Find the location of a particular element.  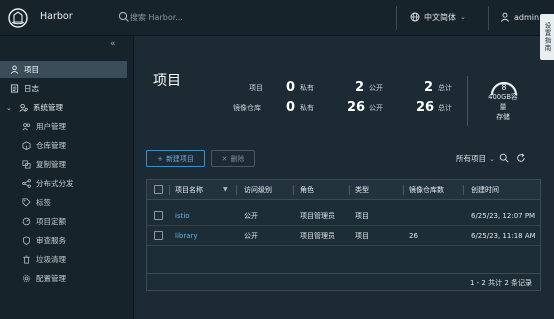

trash-icon is located at coordinates (26, 259).